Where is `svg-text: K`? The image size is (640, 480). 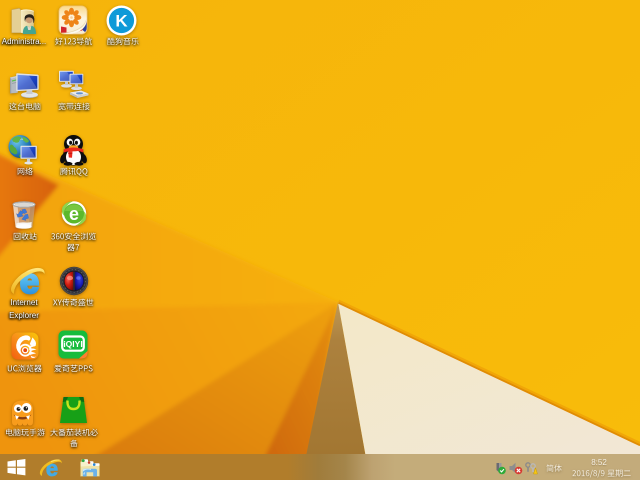
svg-text: K is located at coordinates (121, 21).